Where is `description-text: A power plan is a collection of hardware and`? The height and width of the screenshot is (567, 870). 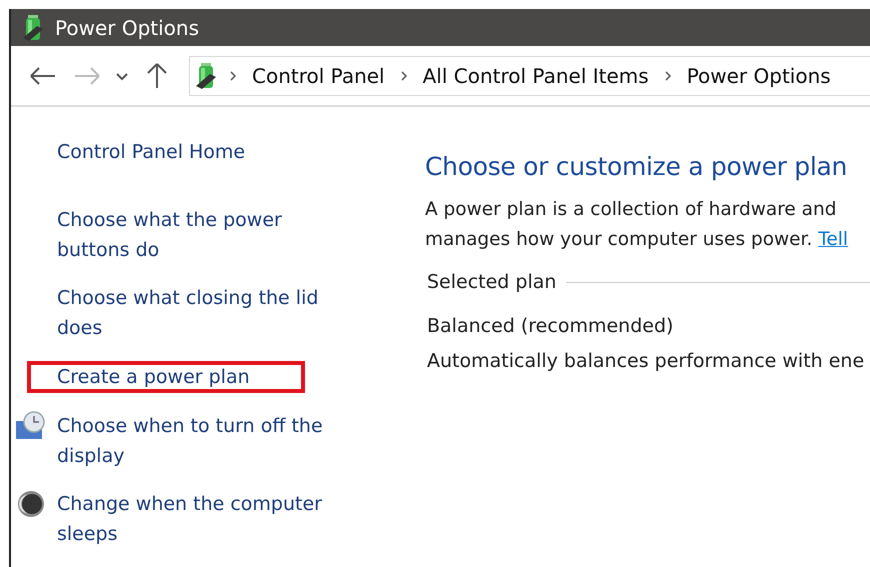
description-text: A power plan is a collection of hardware and is located at coordinates (631, 210).